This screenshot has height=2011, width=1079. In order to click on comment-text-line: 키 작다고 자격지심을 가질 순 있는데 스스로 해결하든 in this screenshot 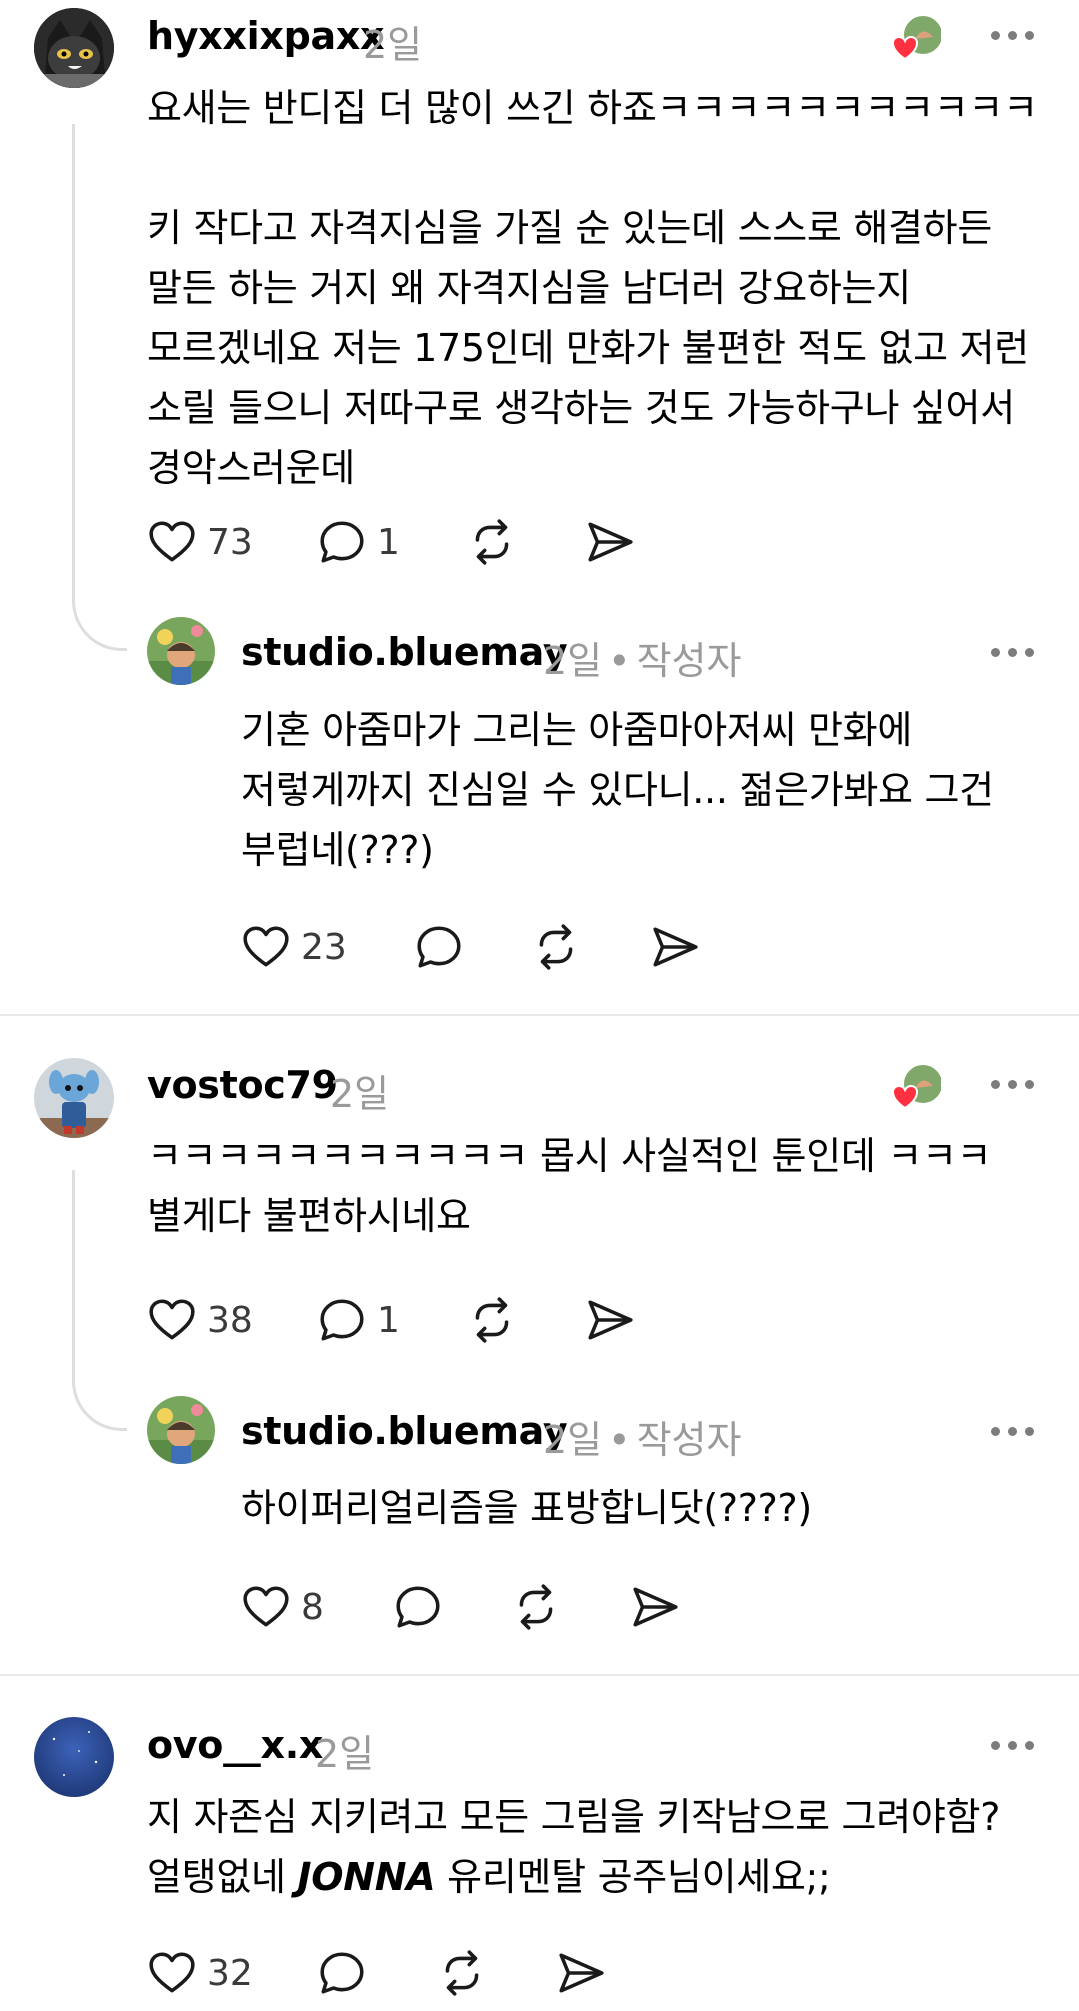, I will do `click(569, 228)`.